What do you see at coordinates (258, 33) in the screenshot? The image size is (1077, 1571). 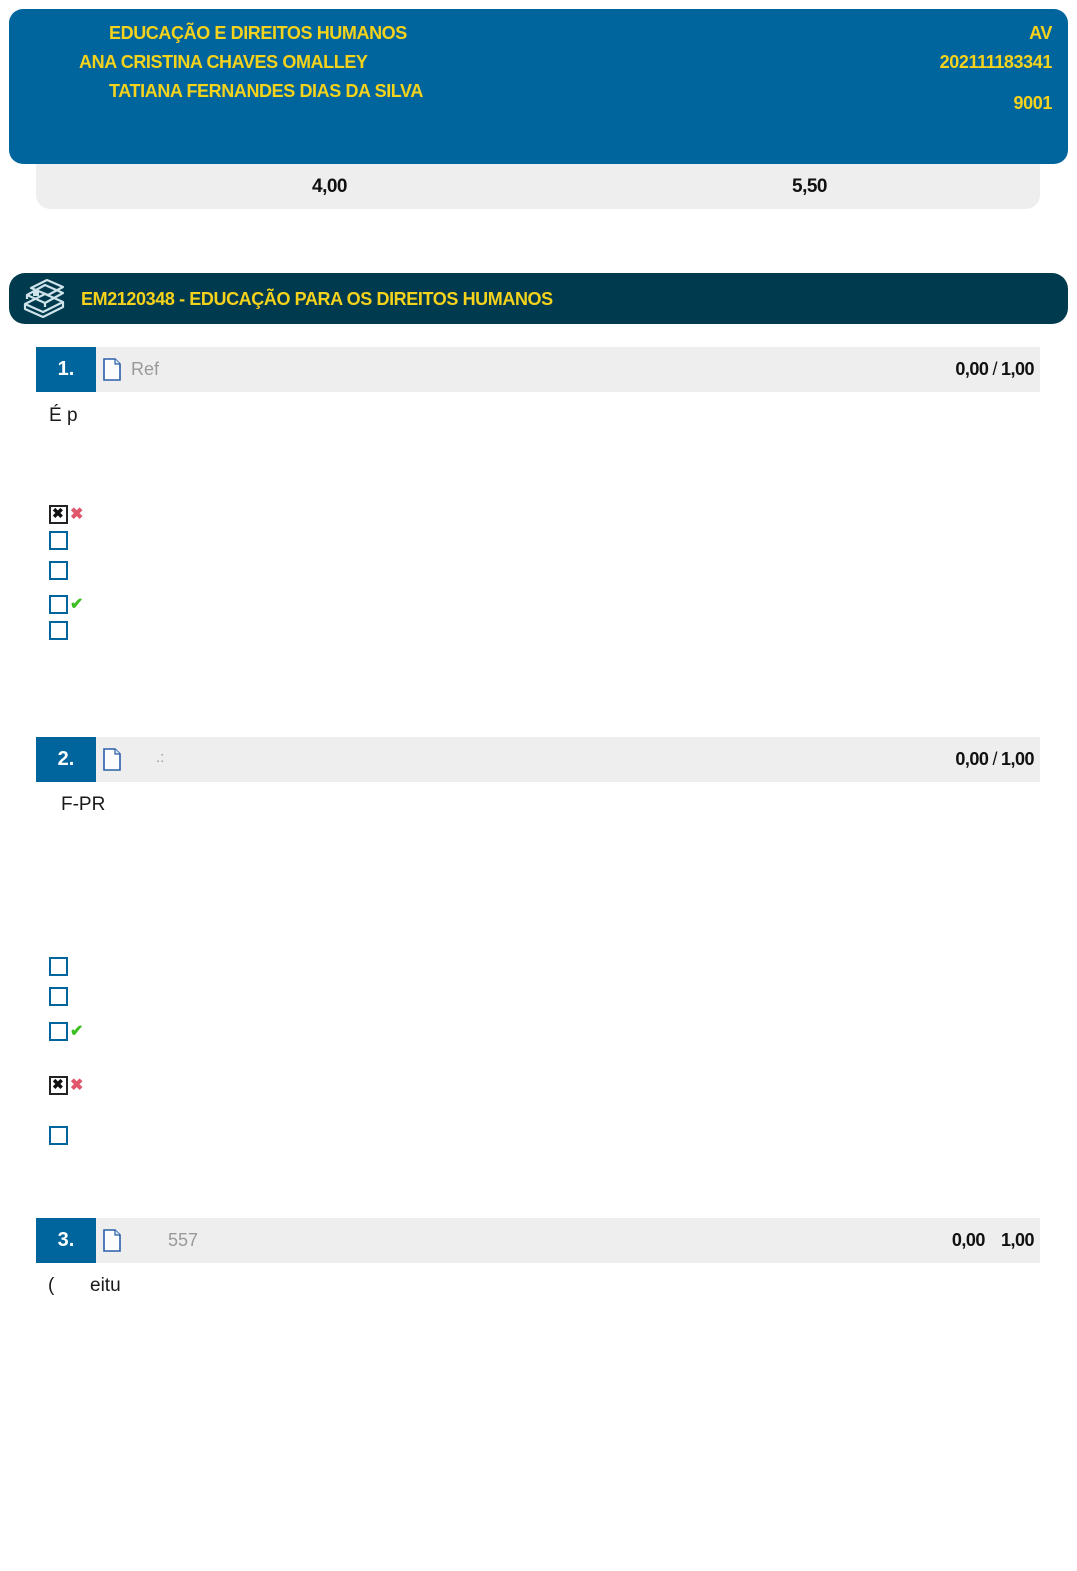 I see `course-name: EDUCAÇÃO E DIREITOS HUMANOS` at bounding box center [258, 33].